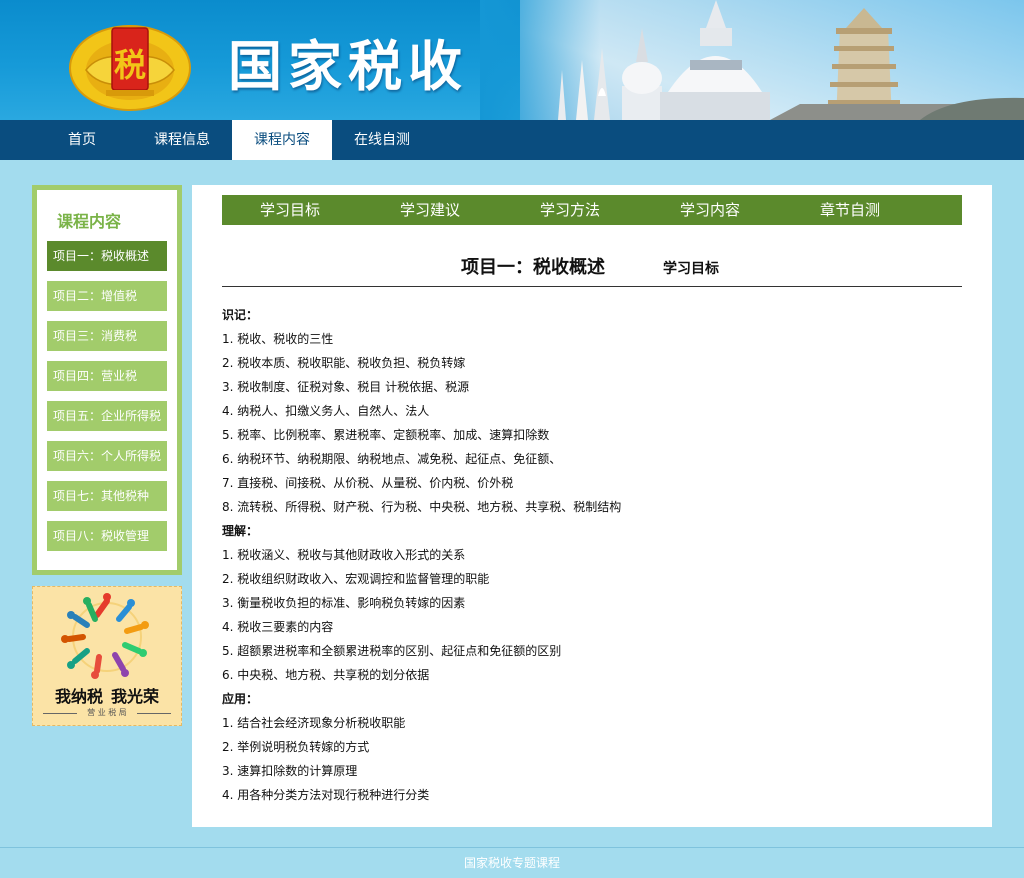 The height and width of the screenshot is (878, 1024). Describe the element at coordinates (290, 210) in the screenshot. I see `tab-learning-goals: 学习目标` at that location.